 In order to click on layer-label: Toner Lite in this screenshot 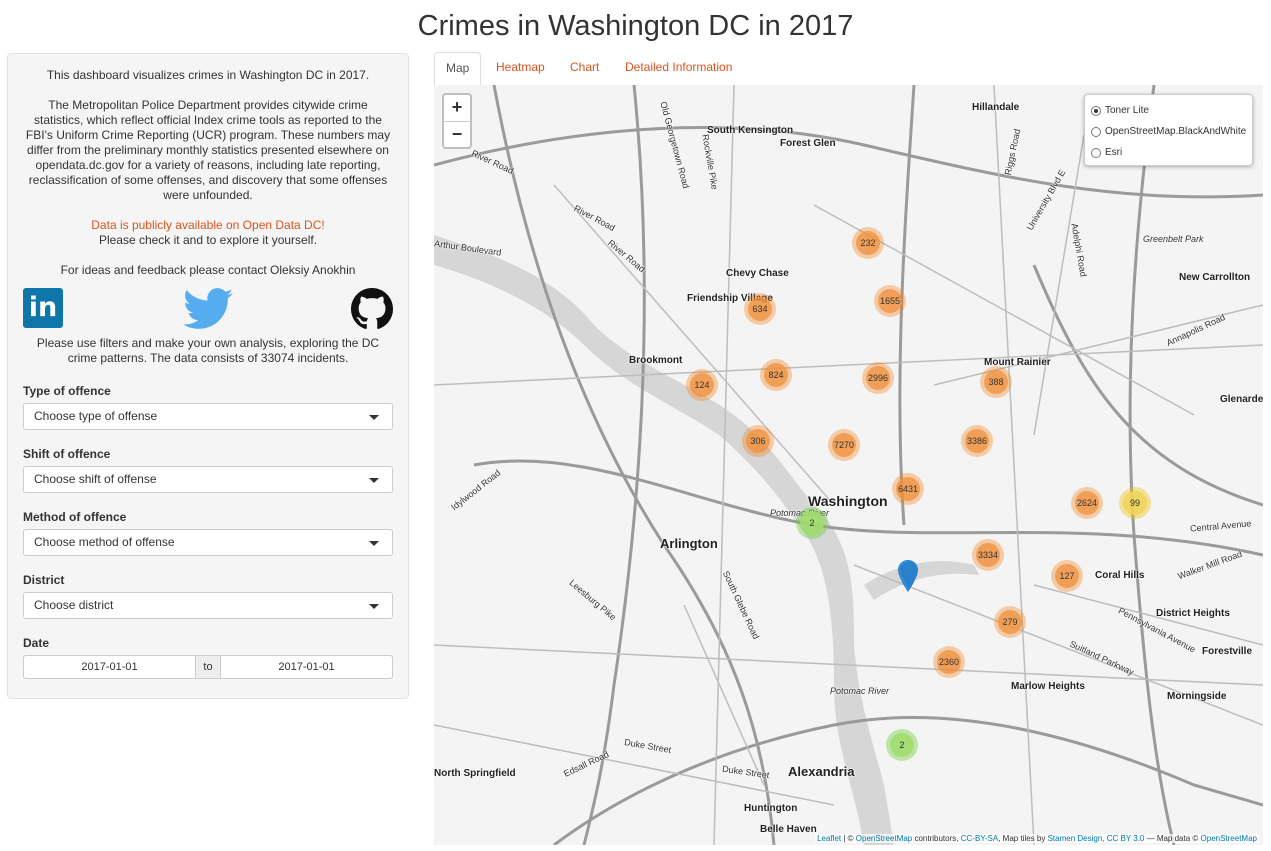, I will do `click(1127, 110)`.